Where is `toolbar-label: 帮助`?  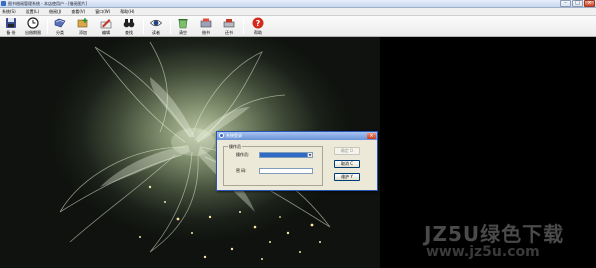
toolbar-label: 帮助 is located at coordinates (258, 32).